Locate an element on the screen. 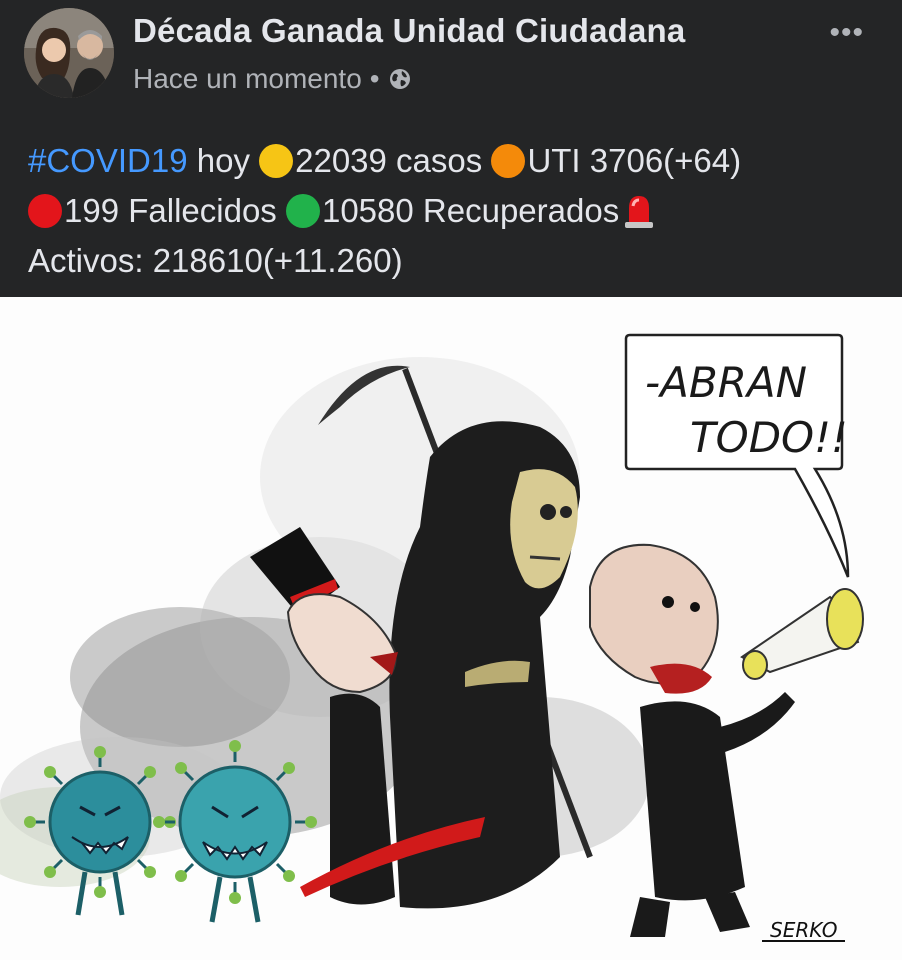 The image size is (902, 960). orange-circle-icon is located at coordinates (508, 161).